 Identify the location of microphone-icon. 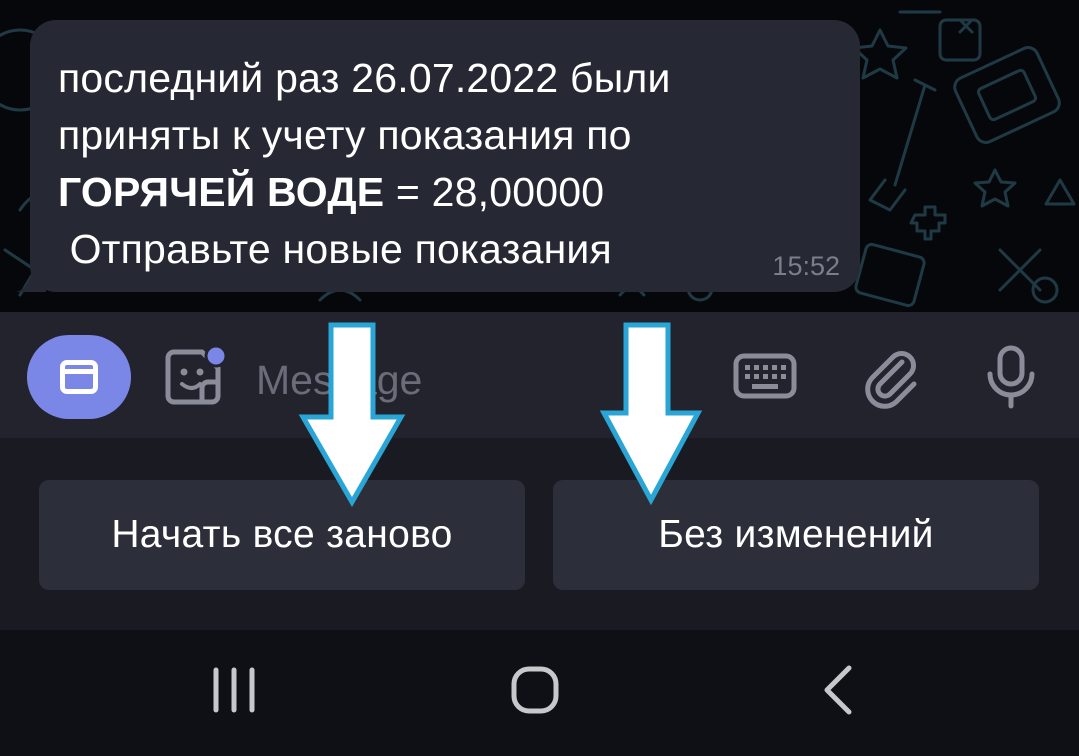
(1011, 377).